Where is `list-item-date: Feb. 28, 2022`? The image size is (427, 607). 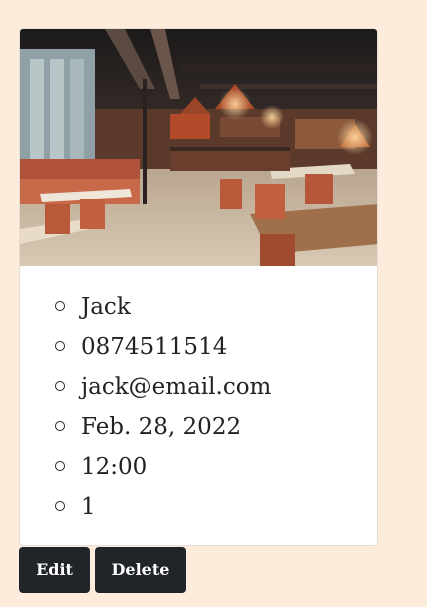 list-item-date: Feb. 28, 2022 is located at coordinates (198, 427).